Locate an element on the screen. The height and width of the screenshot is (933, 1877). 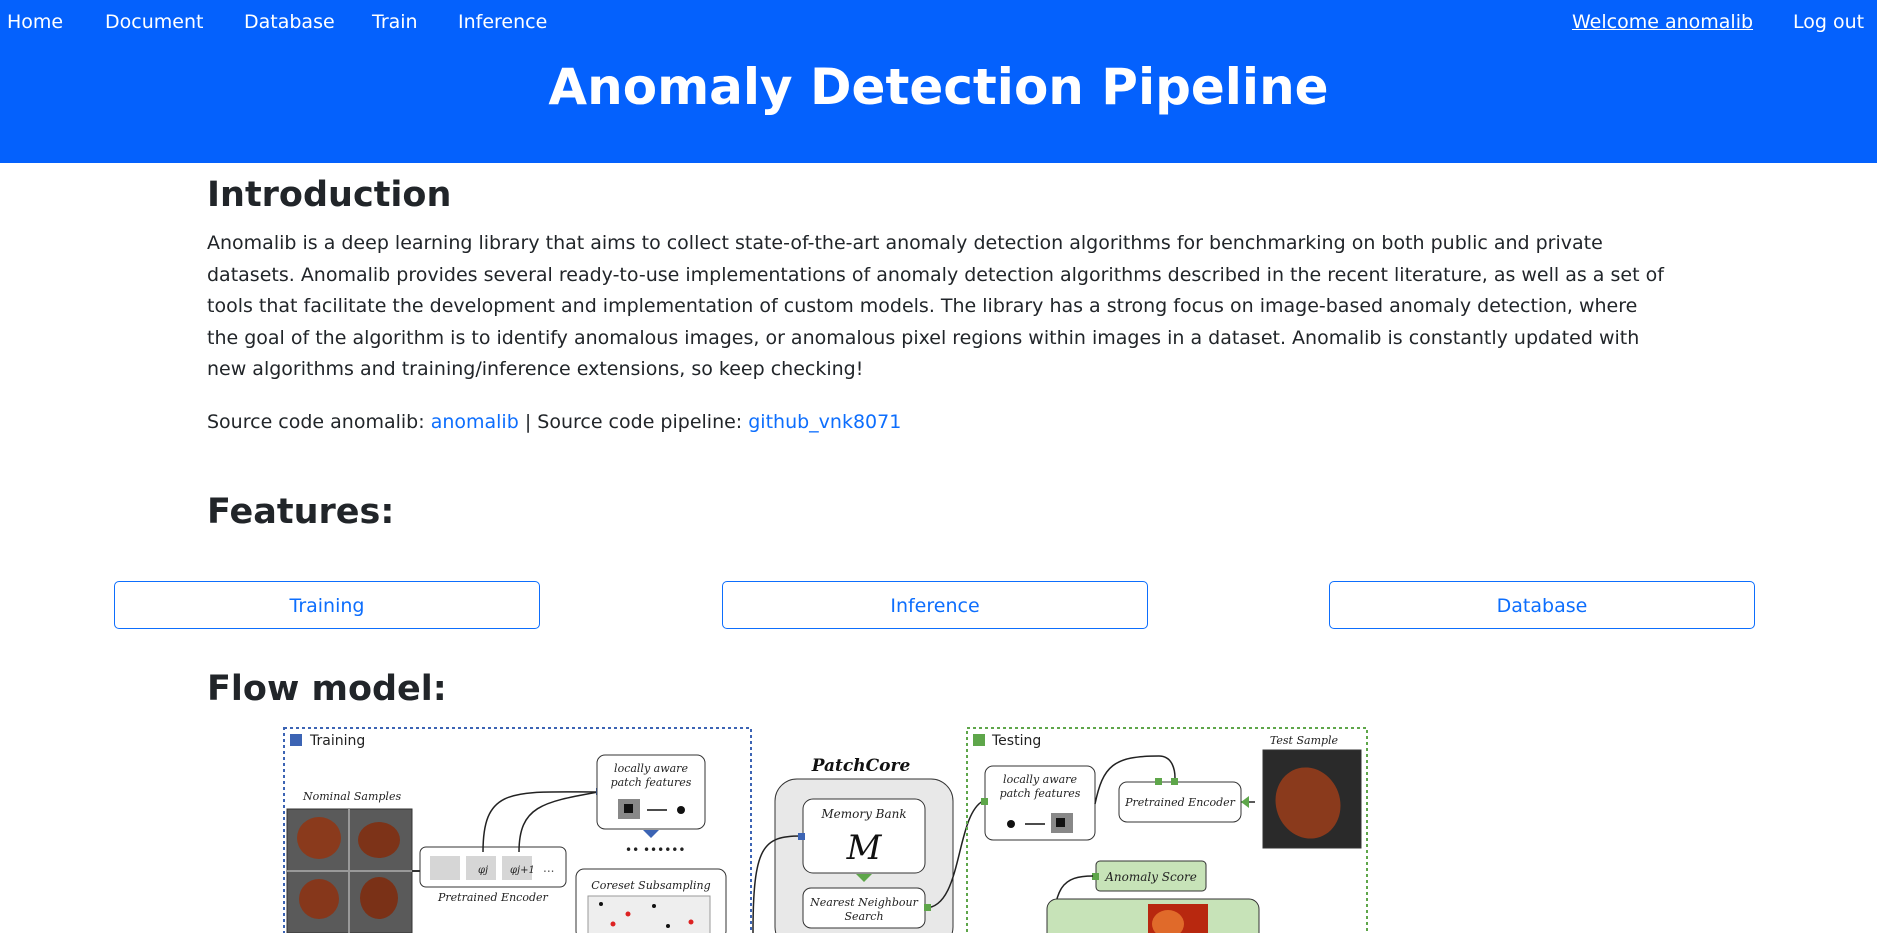
memory-bank-label: Memory Bank is located at coordinates (863, 814).